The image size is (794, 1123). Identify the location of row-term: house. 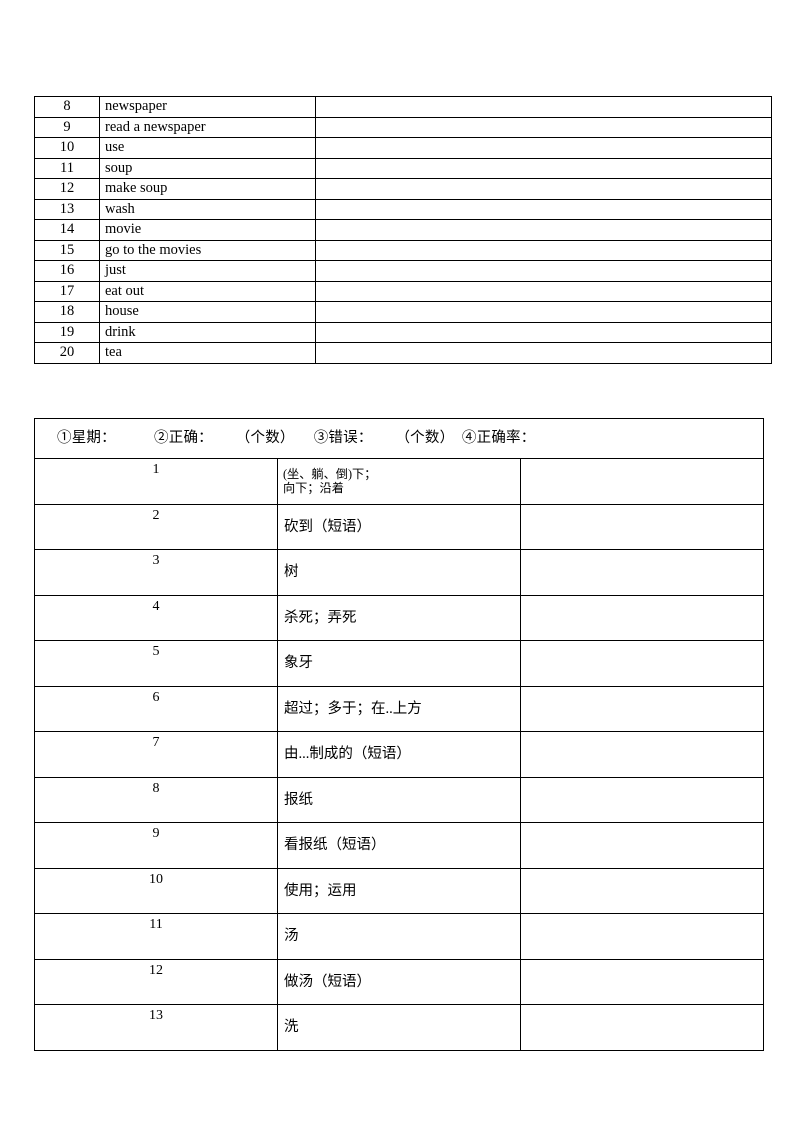
(207, 312).